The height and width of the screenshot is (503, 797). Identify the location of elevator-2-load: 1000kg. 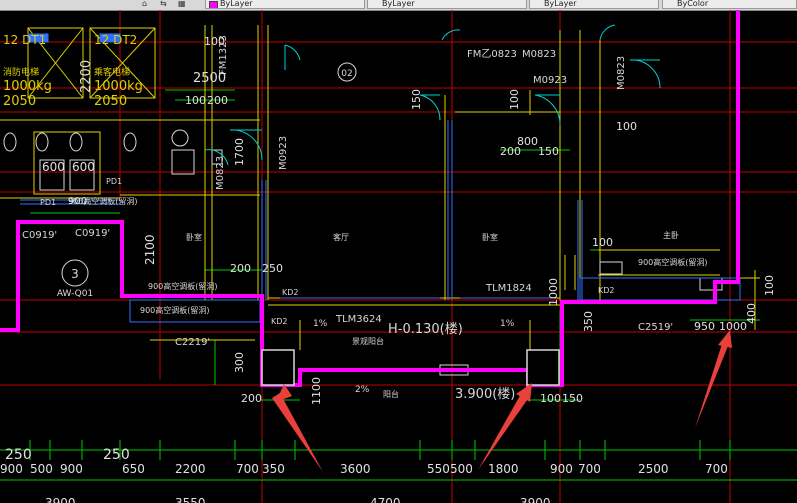
(118, 86).